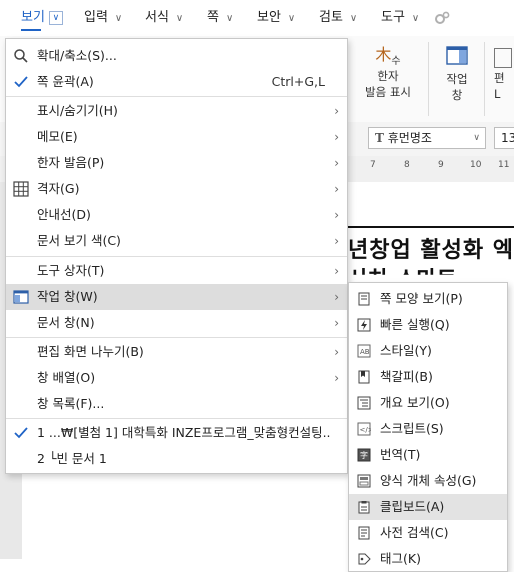 The height and width of the screenshot is (572, 514). What do you see at coordinates (428, 455) in the screenshot?
I see `submenu-item-translate: 字 번역(T)` at bounding box center [428, 455].